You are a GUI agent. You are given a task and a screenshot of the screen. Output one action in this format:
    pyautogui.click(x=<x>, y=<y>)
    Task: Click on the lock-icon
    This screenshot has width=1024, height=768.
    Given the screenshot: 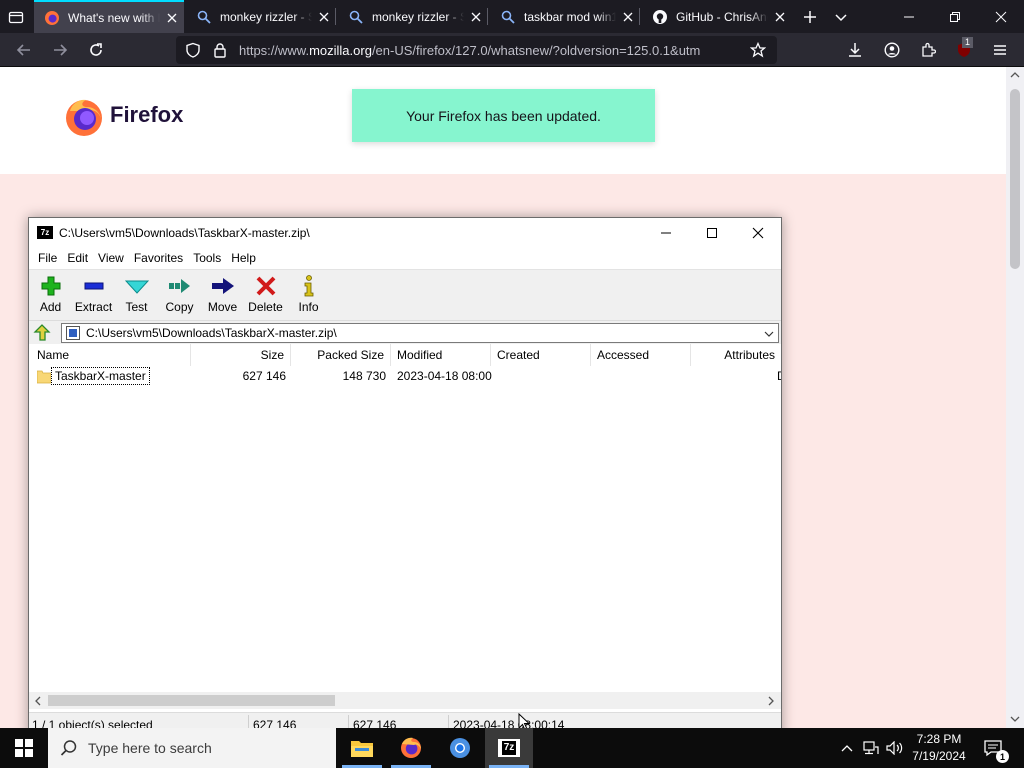 What is the action you would take?
    pyautogui.click(x=220, y=50)
    